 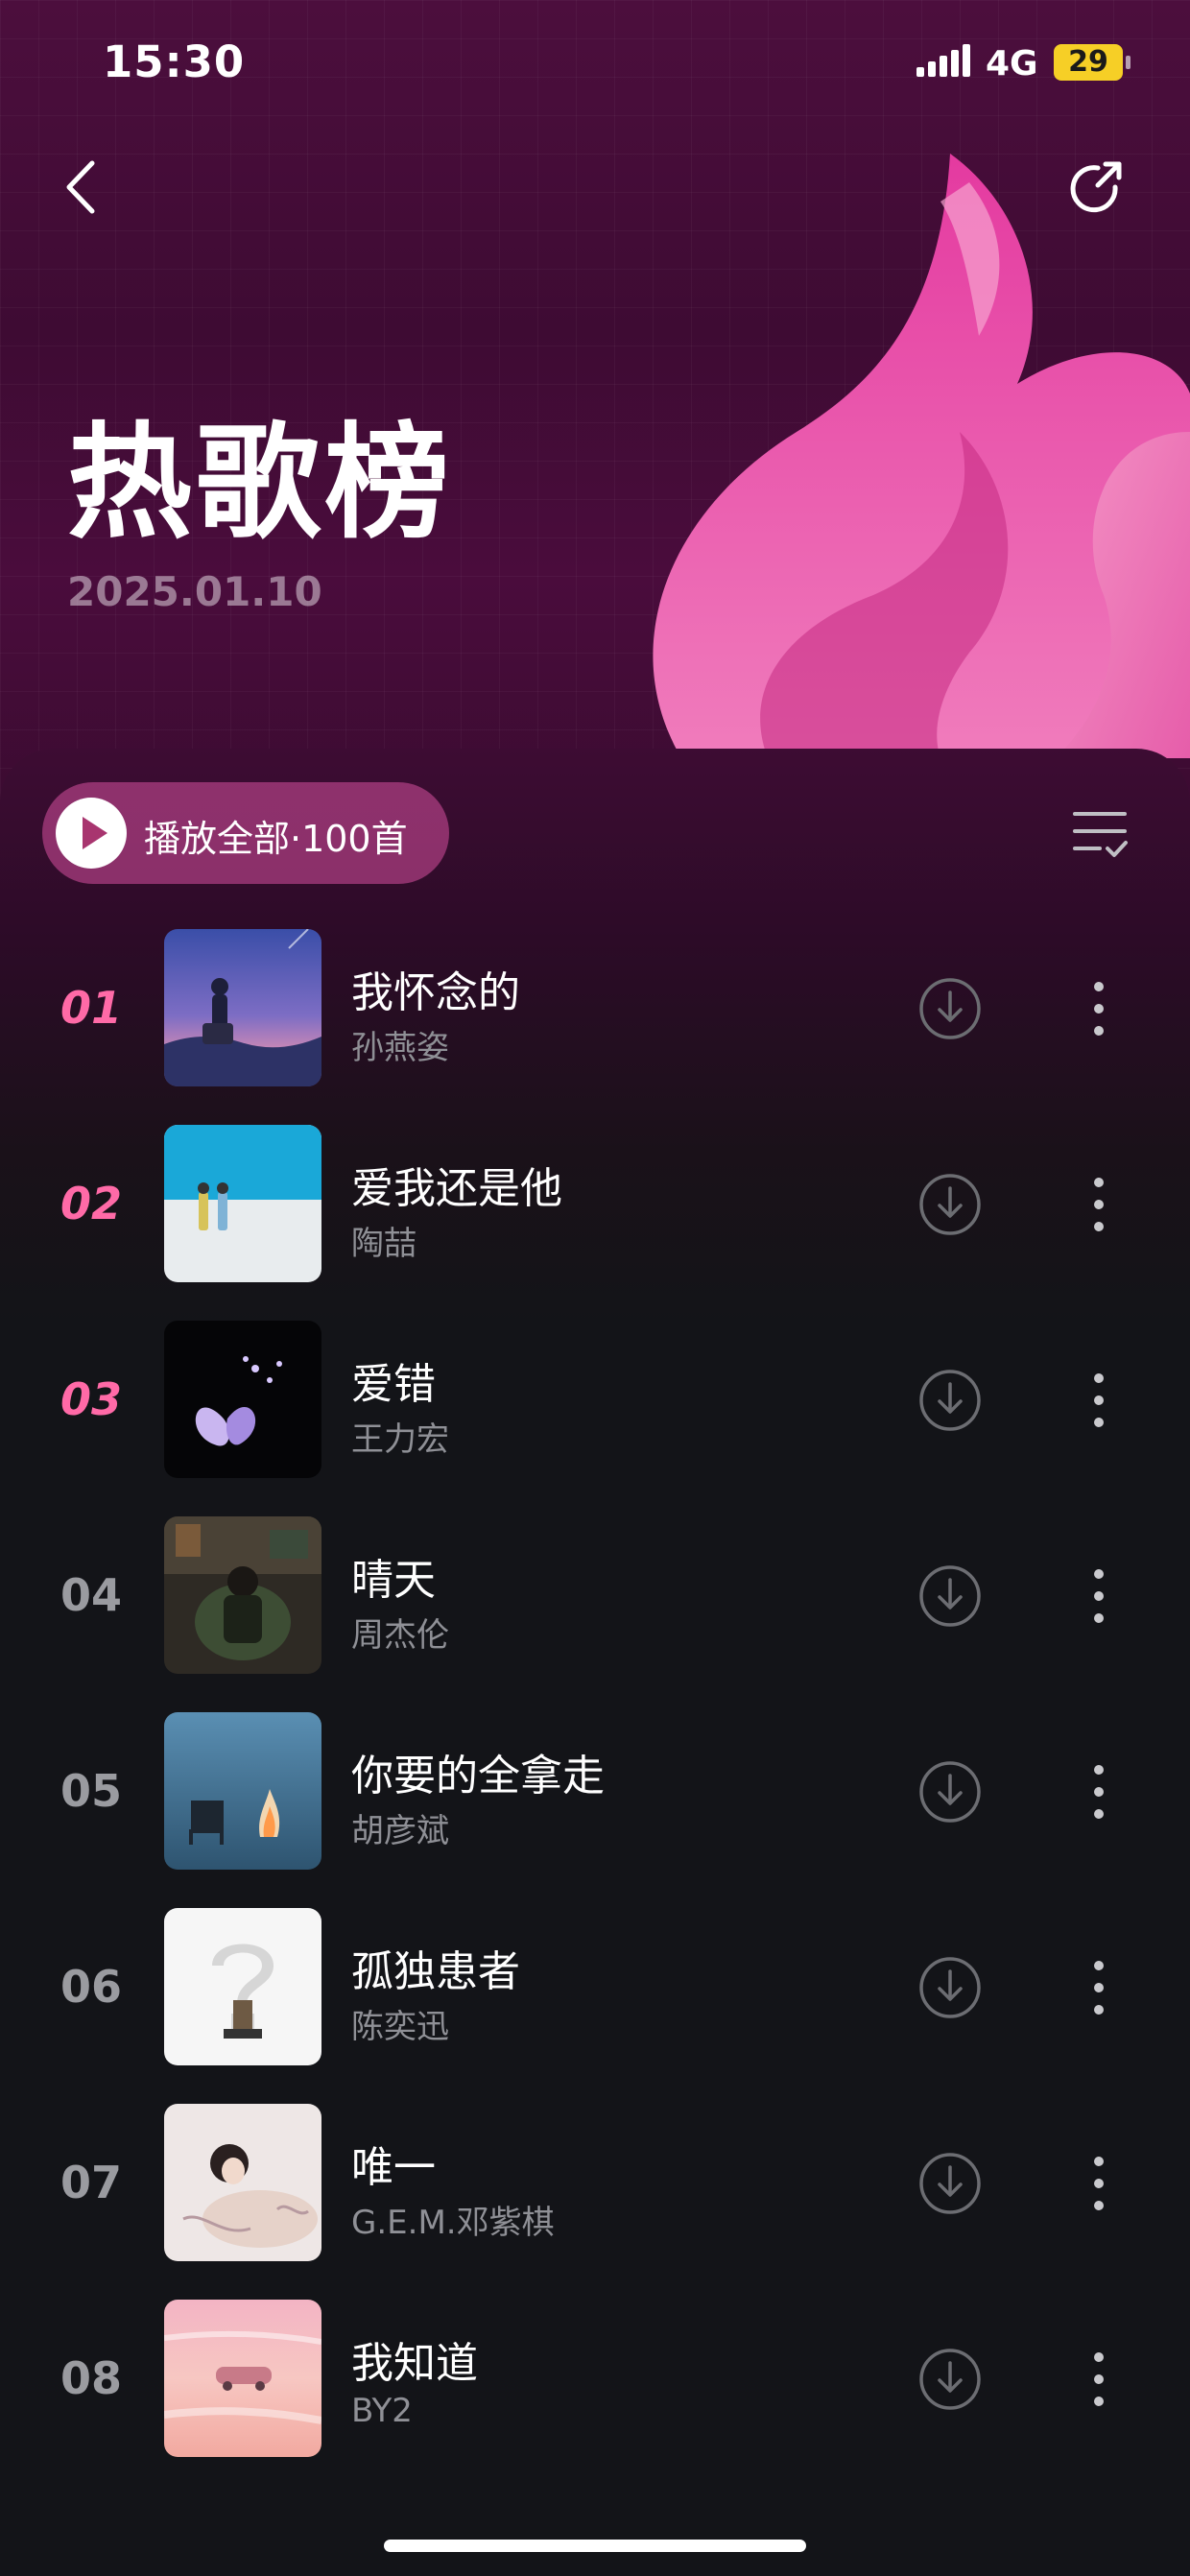 I want to click on page-title: 热歌榜, so click(x=260, y=483).